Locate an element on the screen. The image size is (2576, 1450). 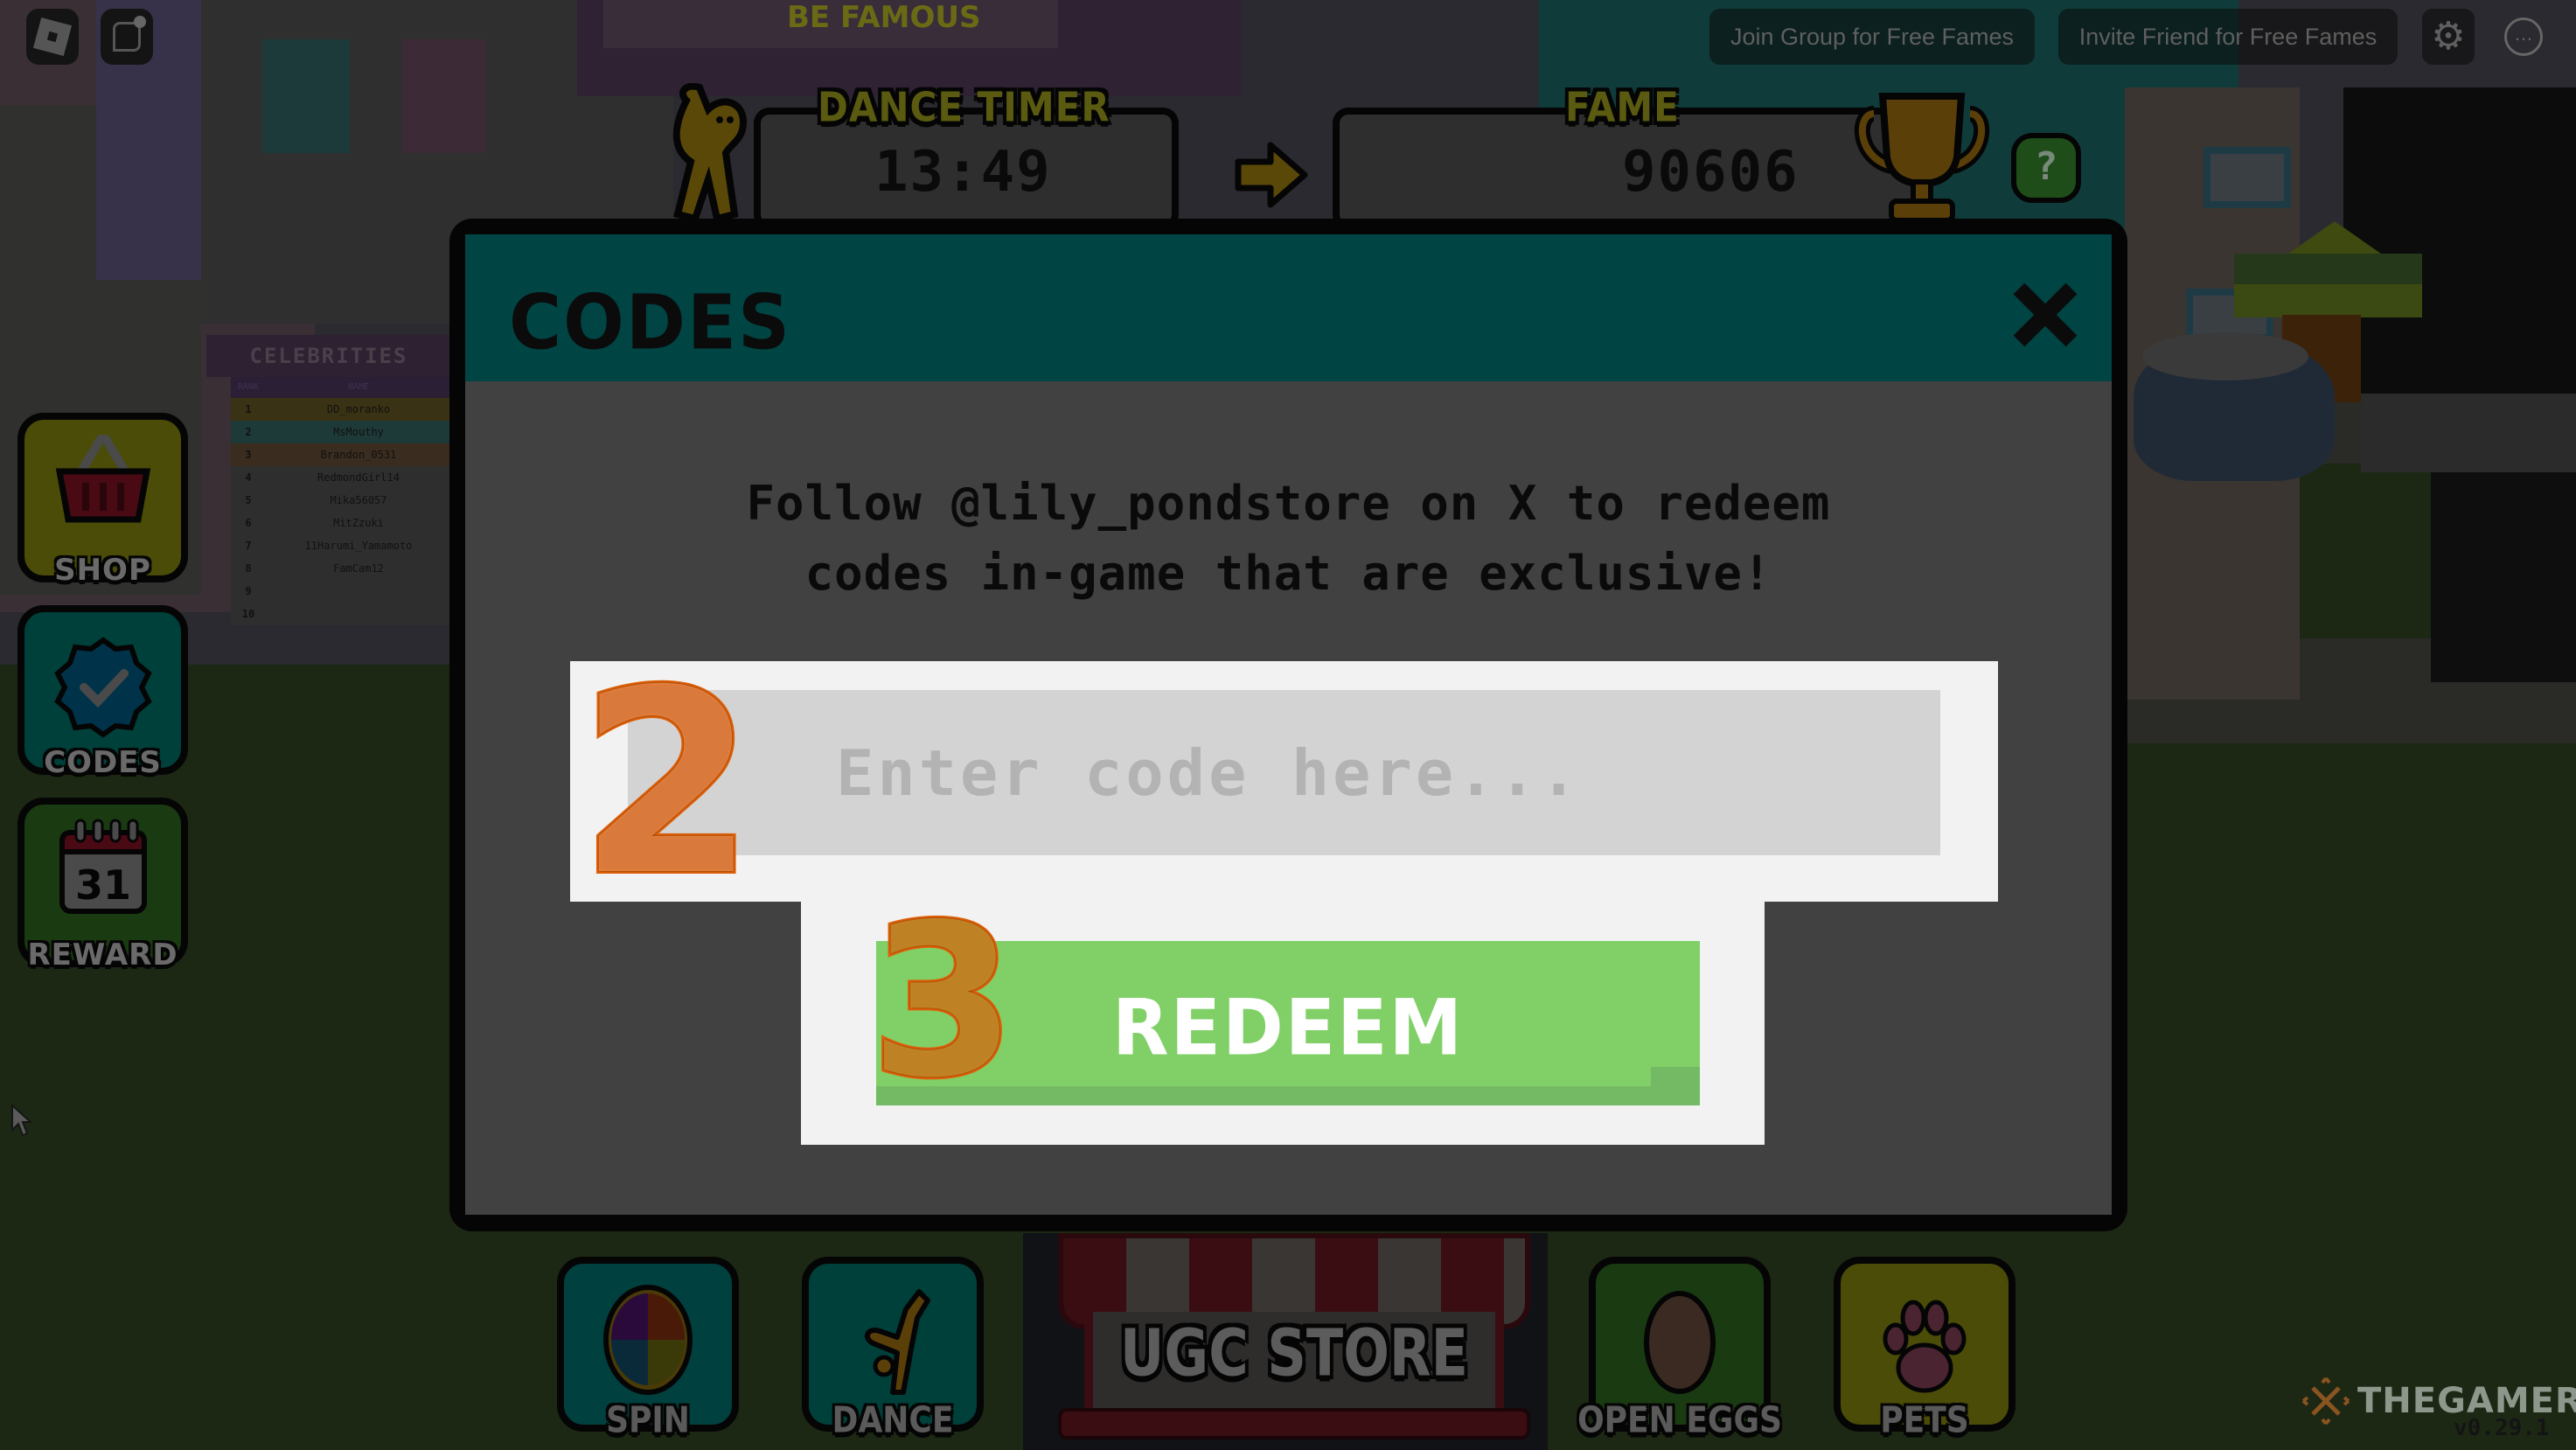
reward-button: 31 REWARD is located at coordinates (102, 885).